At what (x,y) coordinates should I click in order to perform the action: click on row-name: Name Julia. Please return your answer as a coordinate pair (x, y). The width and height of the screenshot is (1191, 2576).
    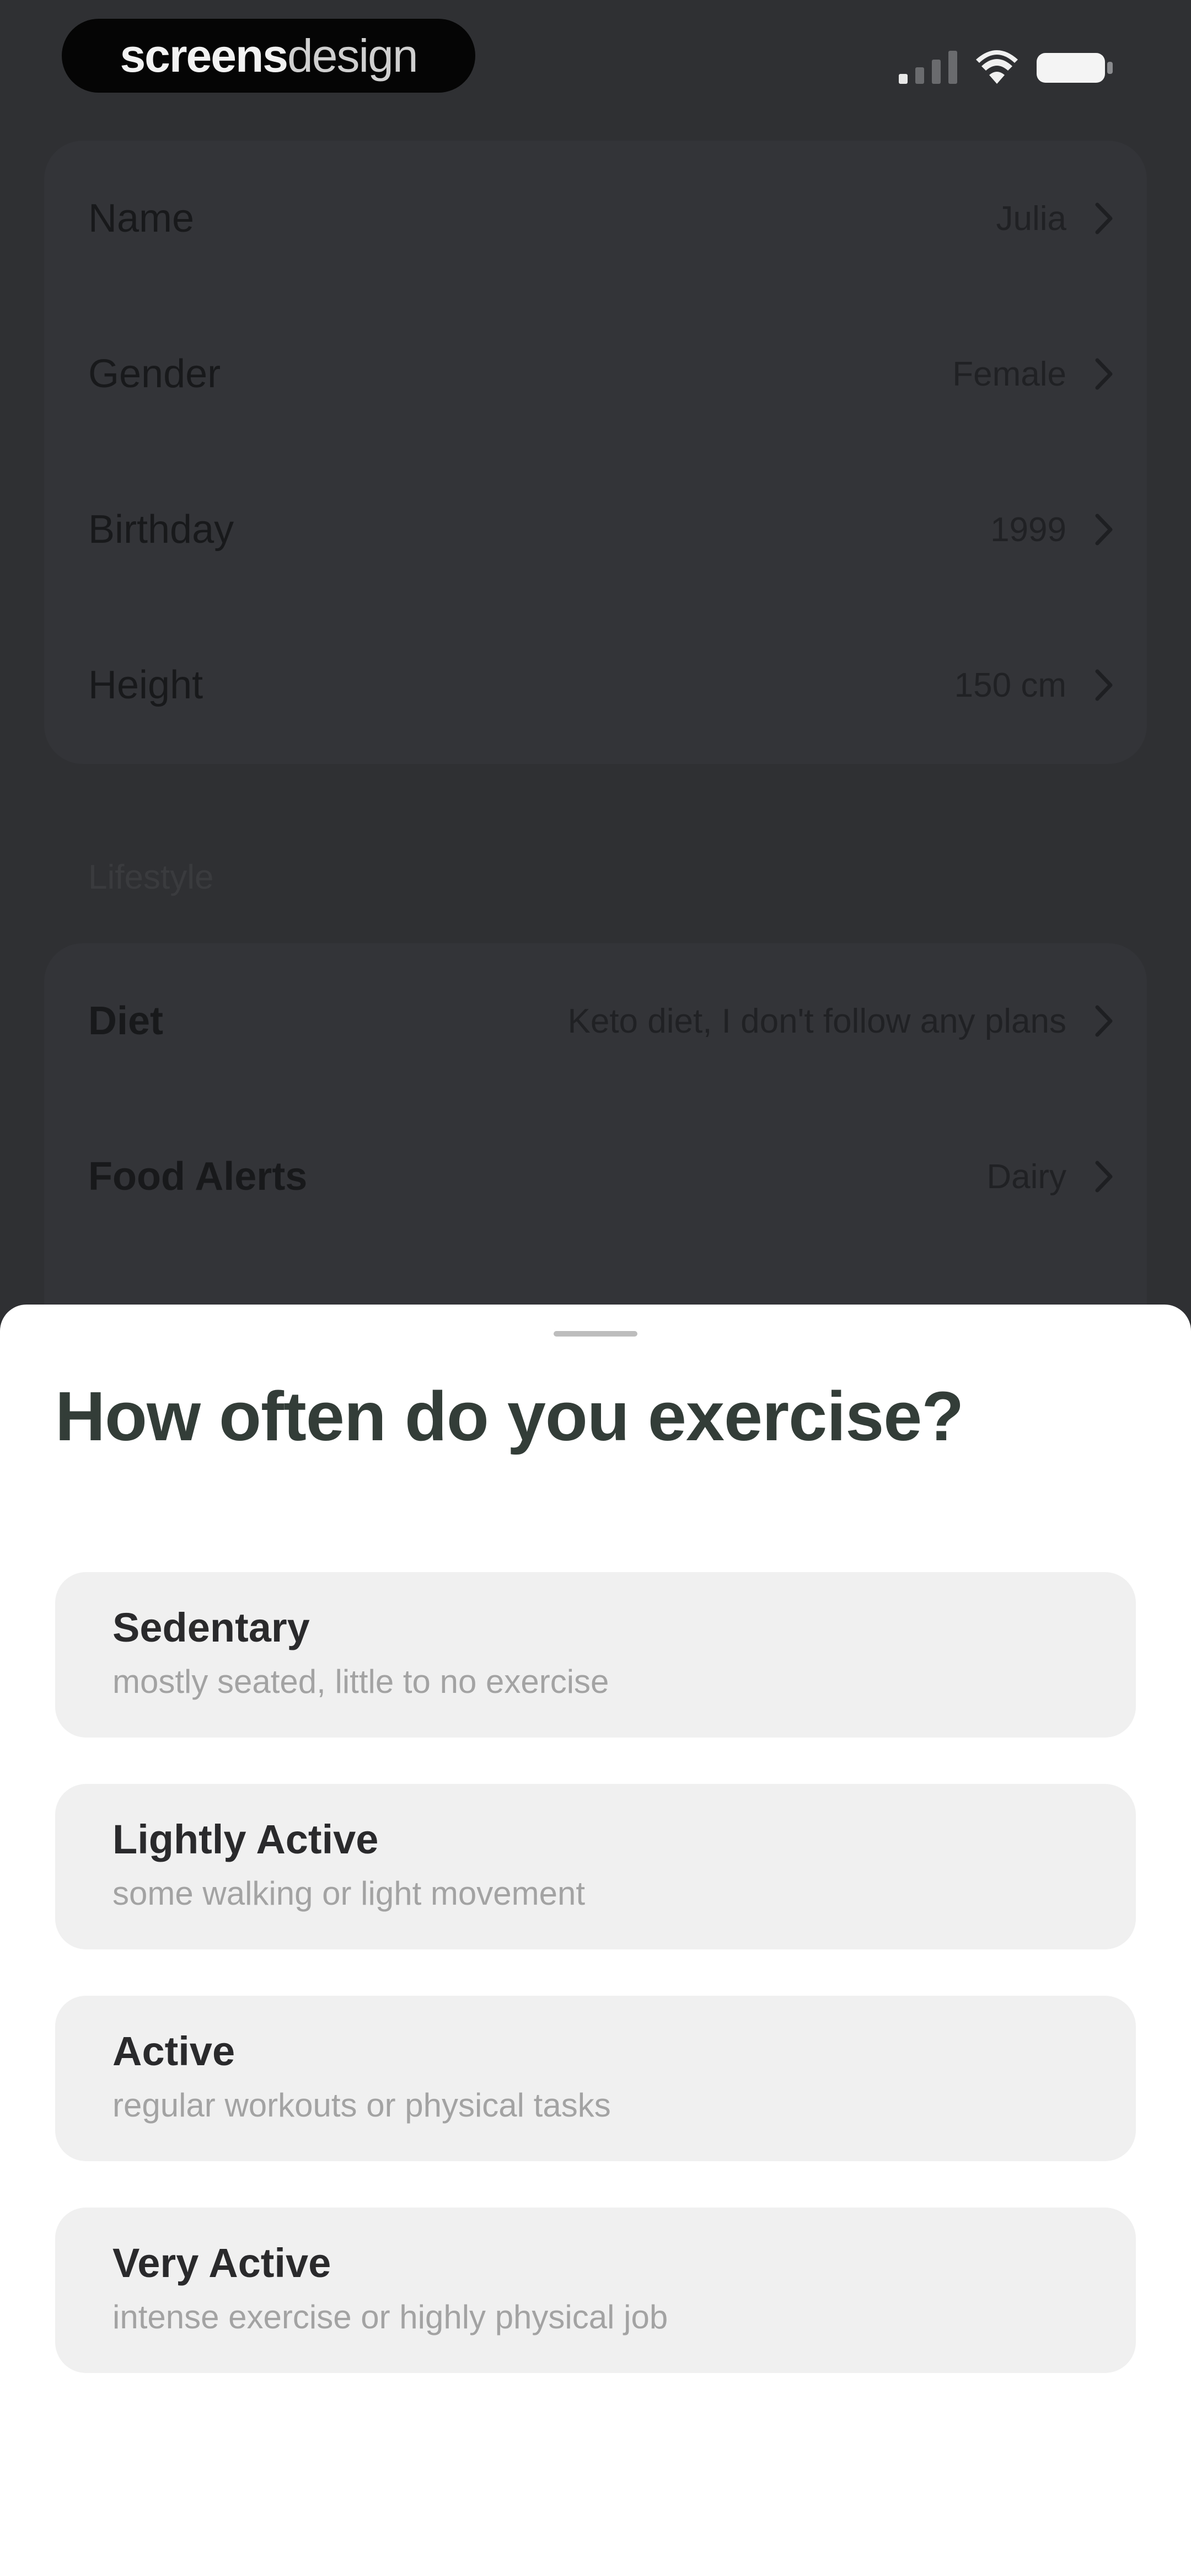
    Looking at the image, I should click on (601, 218).